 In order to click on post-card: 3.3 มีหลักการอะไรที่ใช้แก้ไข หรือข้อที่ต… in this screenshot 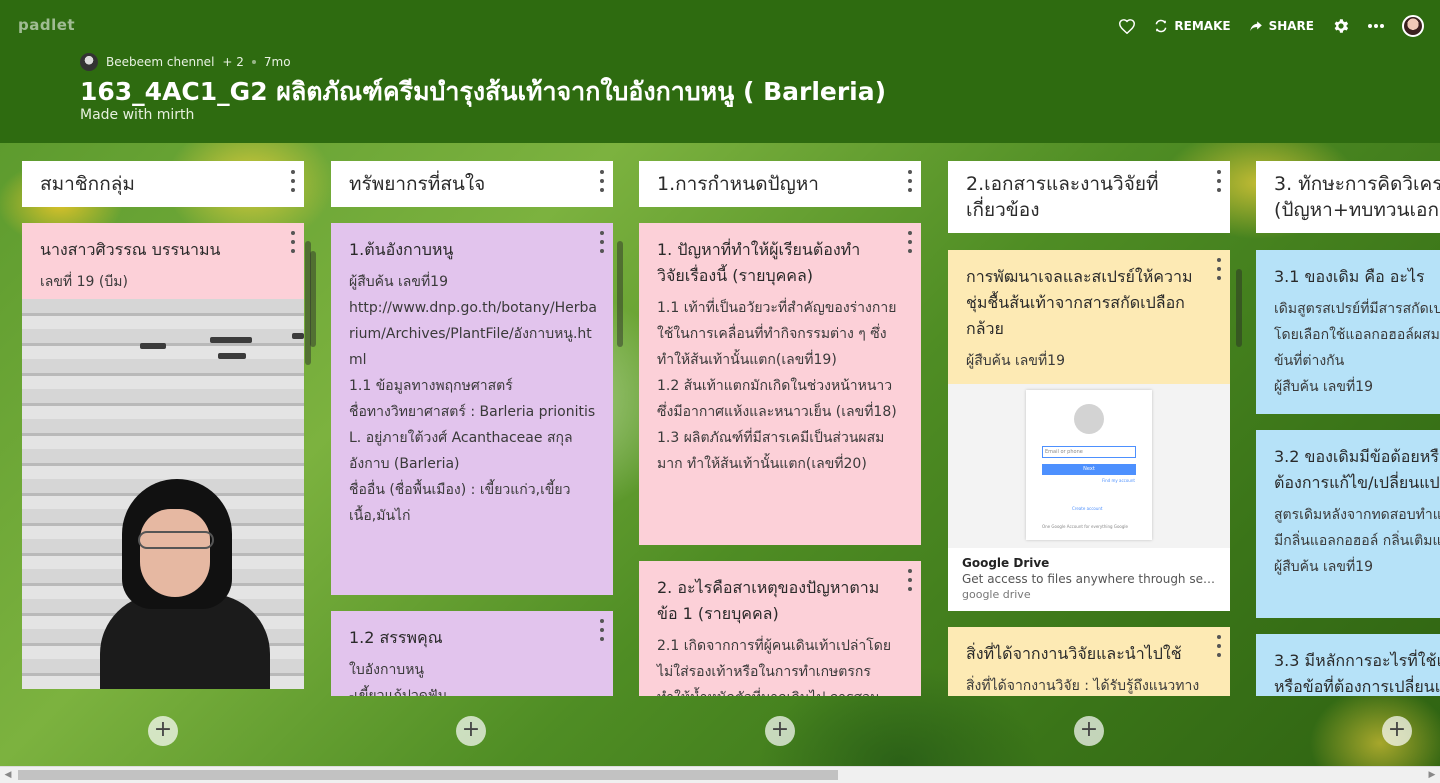, I will do `click(1348, 665)`.